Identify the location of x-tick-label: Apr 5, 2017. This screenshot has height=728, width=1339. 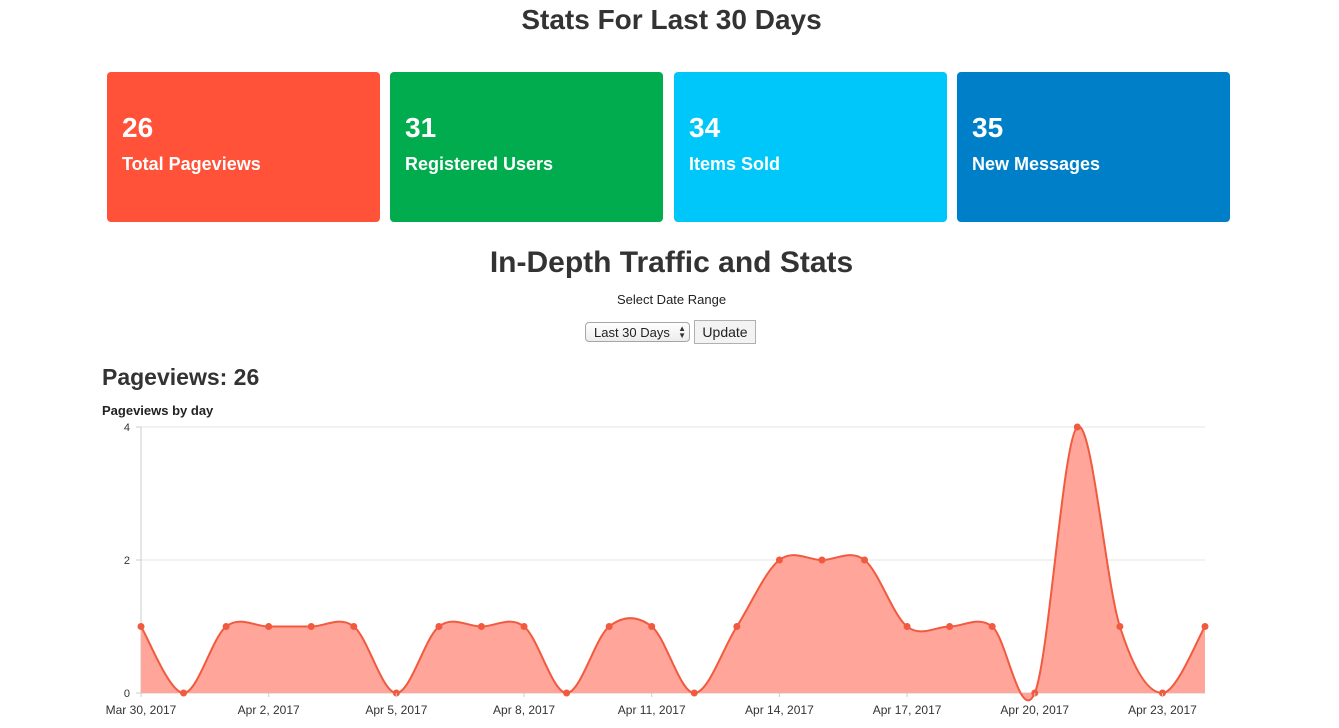
(396, 710).